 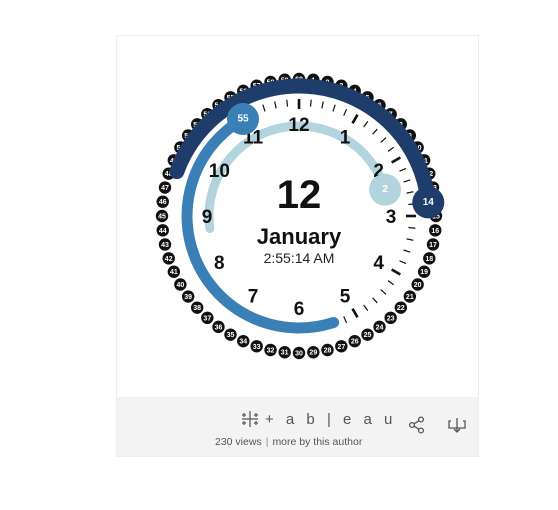 I want to click on views-count: 230 views, so click(x=238, y=442).